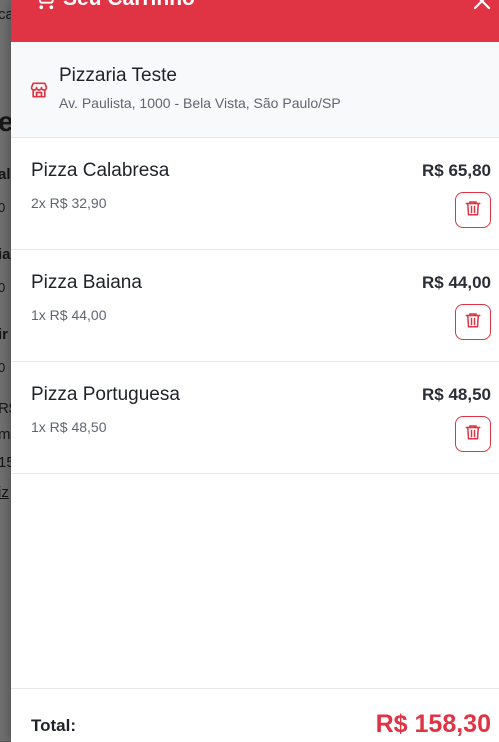 This screenshot has height=742, width=499. I want to click on item-name: Pizza Baiana, so click(86, 282).